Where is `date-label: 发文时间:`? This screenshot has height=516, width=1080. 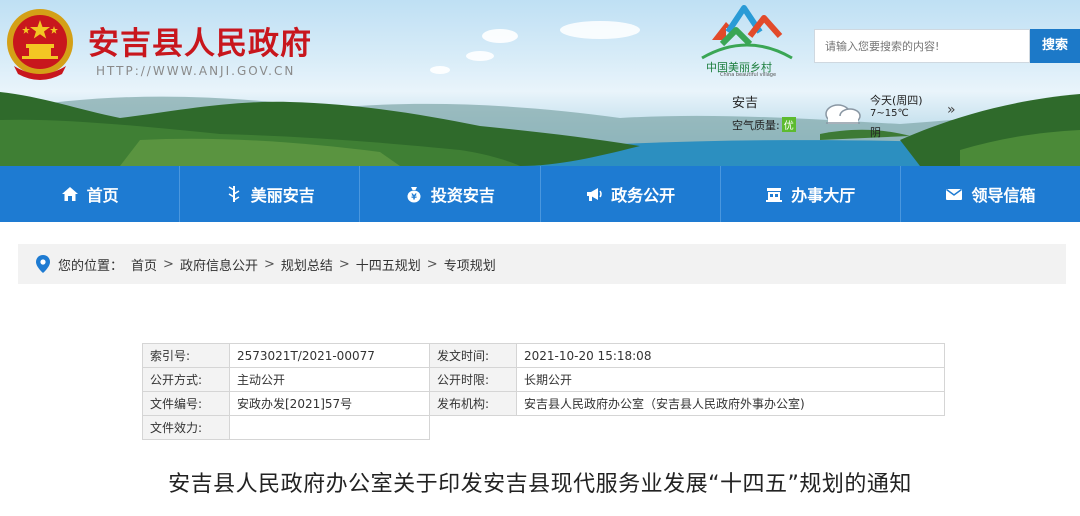 date-label: 发文时间: is located at coordinates (473, 355).